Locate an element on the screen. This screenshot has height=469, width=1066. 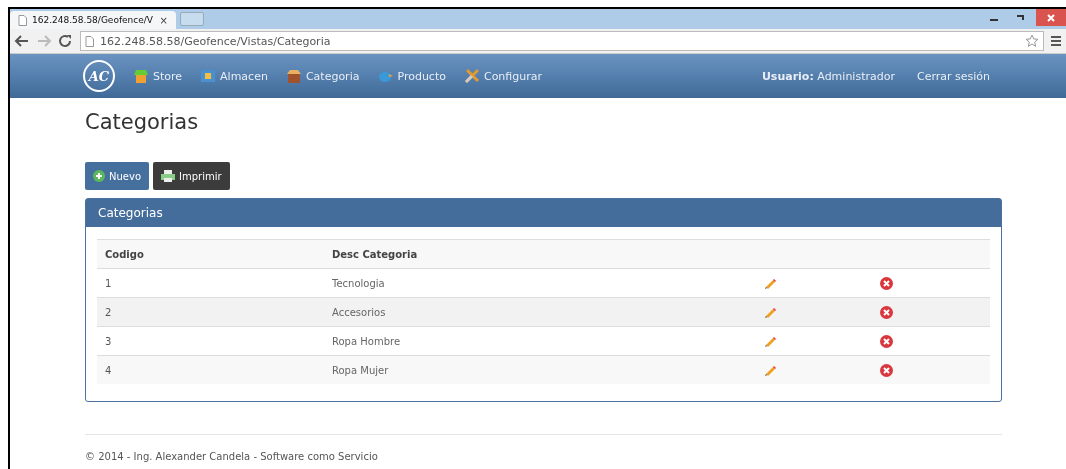
store-icon is located at coordinates (141, 76).